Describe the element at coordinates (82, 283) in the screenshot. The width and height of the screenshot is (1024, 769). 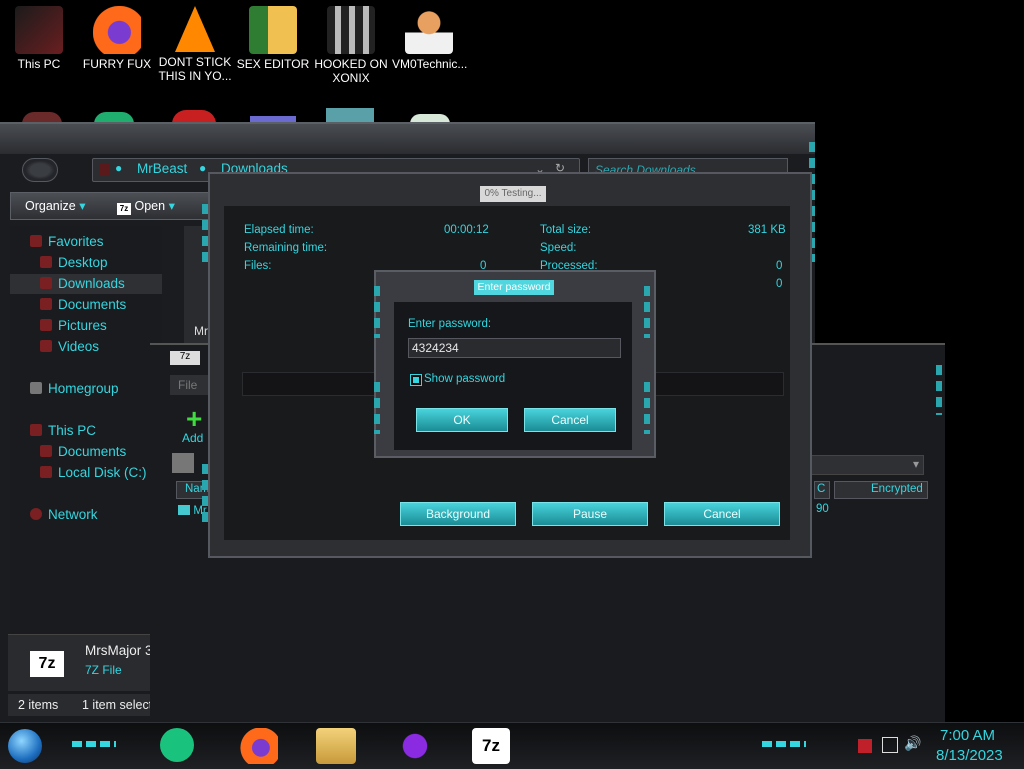
I see `nav-downloads: Downloads` at that location.